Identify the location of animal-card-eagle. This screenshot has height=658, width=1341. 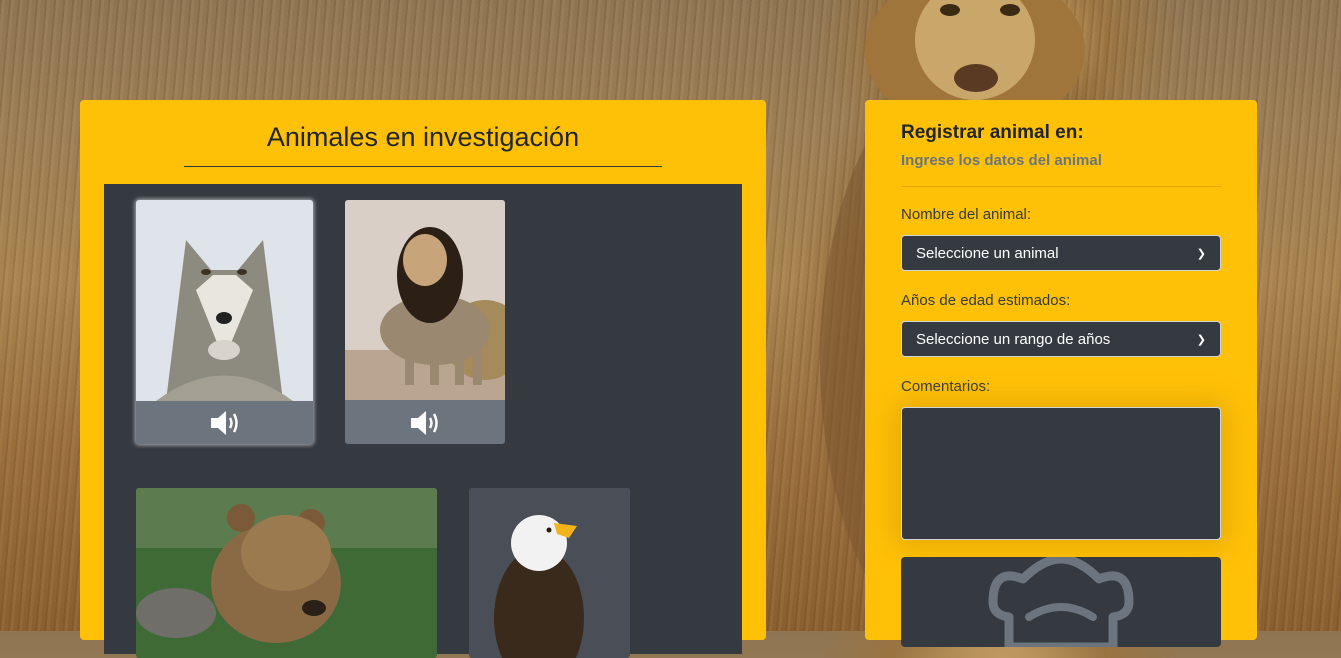
(549, 573).